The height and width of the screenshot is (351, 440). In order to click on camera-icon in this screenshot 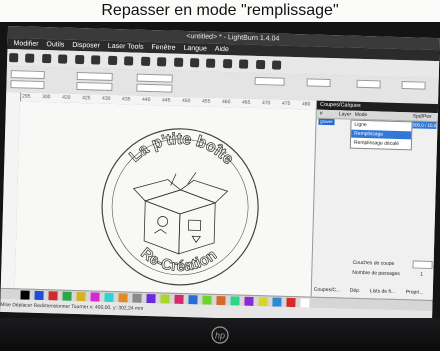, I will do `click(227, 64)`.